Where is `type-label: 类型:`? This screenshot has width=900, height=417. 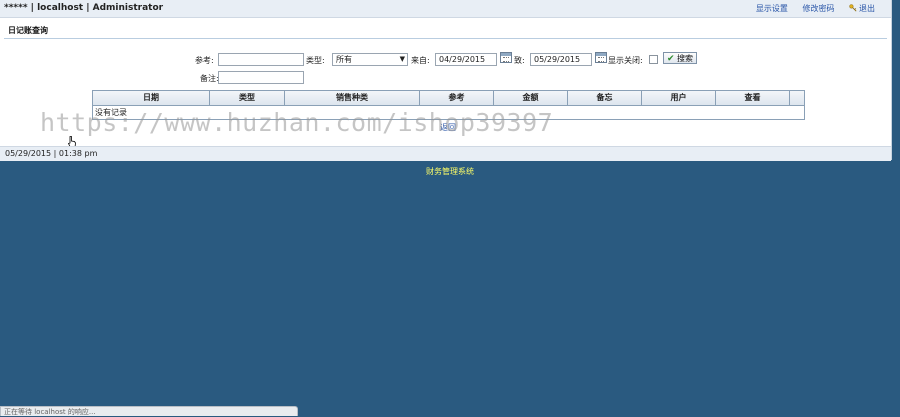 type-label: 类型: is located at coordinates (315, 60).